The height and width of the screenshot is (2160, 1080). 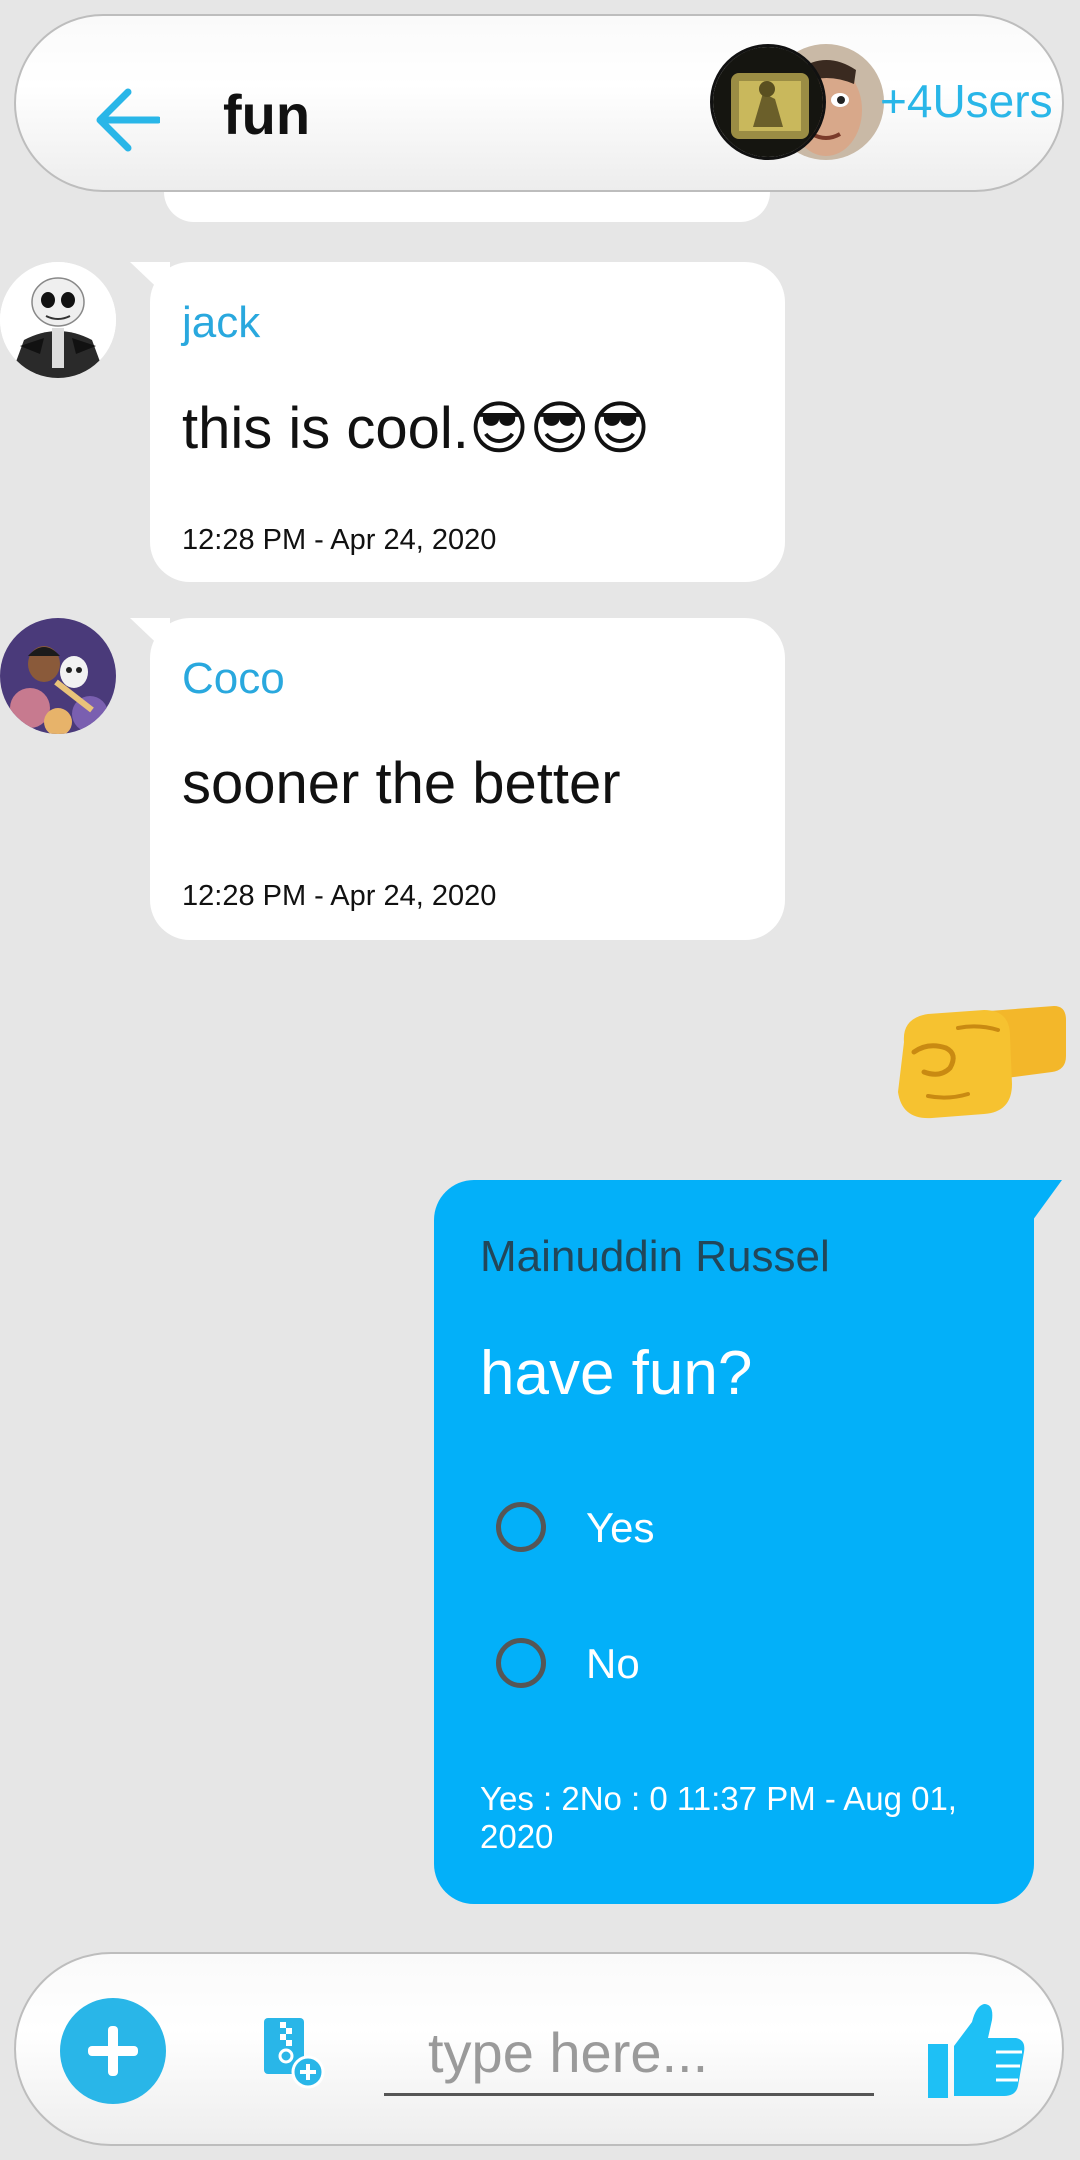 I want to click on member-avatar, so click(x=768, y=102).